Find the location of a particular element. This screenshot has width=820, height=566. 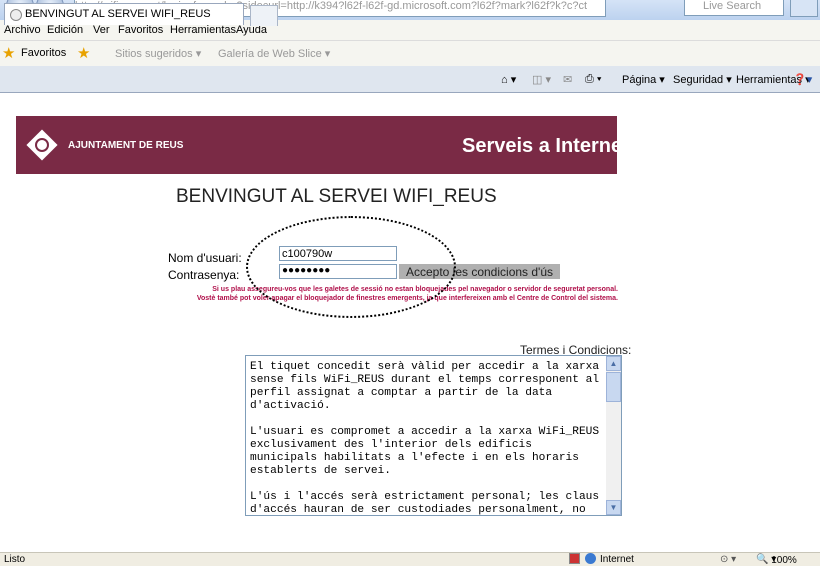

search-button is located at coordinates (804, 8).